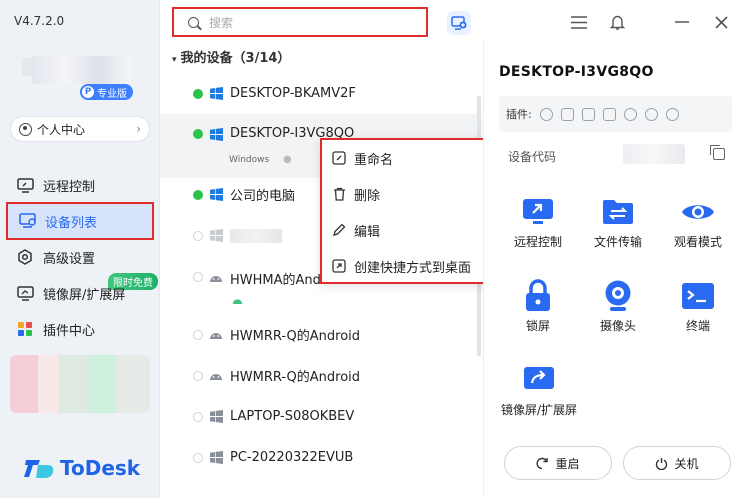  I want to click on restart-button: 重启, so click(558, 463).